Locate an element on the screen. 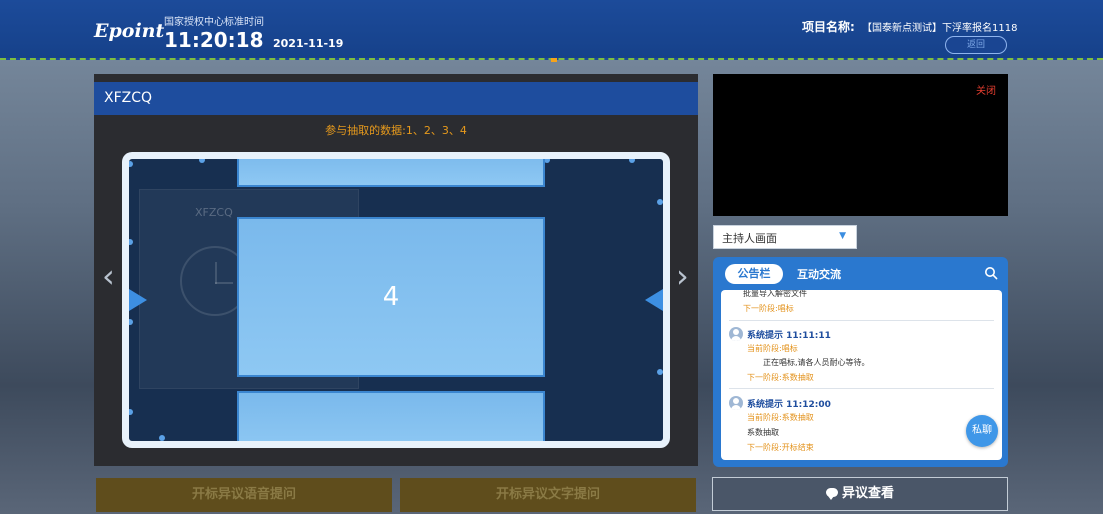 The height and width of the screenshot is (514, 1103). arrow-left-icon is located at coordinates (138, 300).